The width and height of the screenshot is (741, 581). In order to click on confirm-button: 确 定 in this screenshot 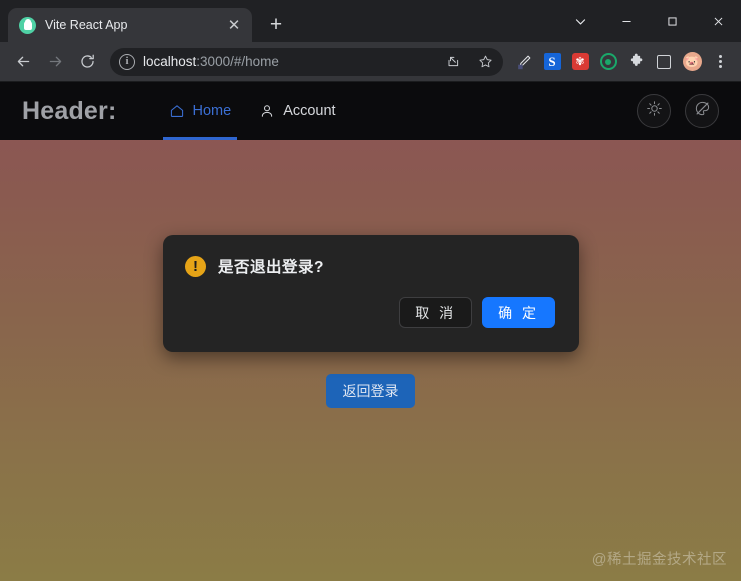, I will do `click(518, 312)`.